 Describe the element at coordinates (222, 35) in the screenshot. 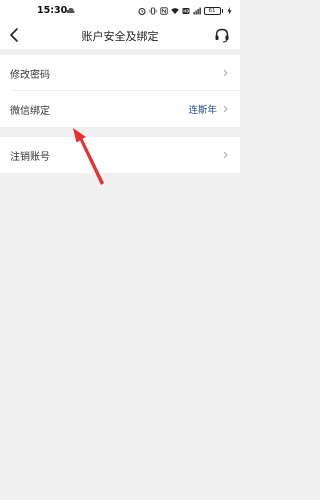

I see `headset-support-icon` at that location.